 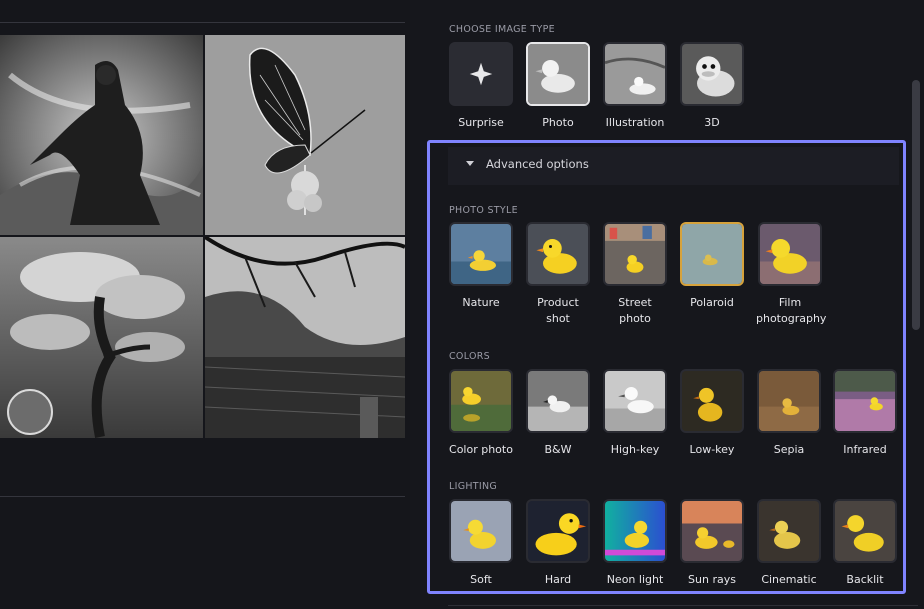 What do you see at coordinates (789, 401) in the screenshot?
I see `sepia-thumbnail` at bounding box center [789, 401].